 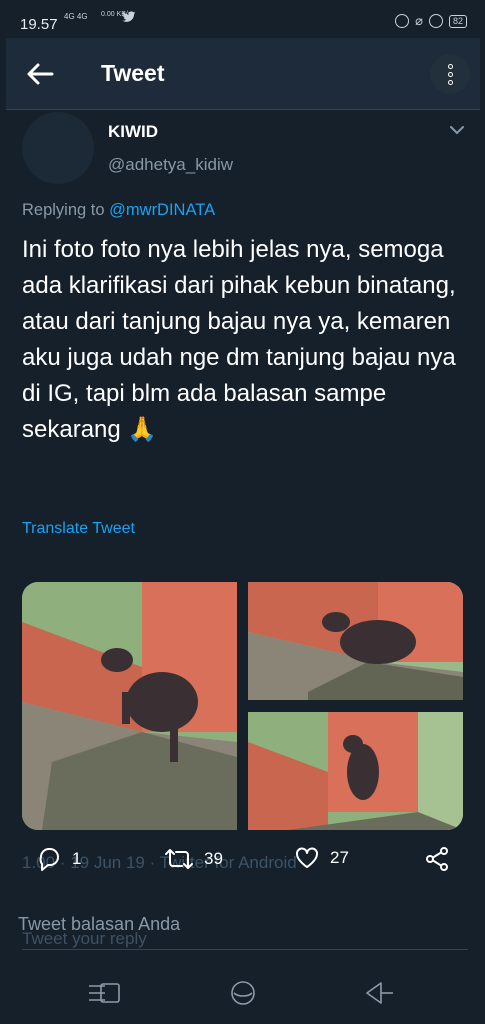 I want to click on back-triangle-icon, so click(x=379, y=993).